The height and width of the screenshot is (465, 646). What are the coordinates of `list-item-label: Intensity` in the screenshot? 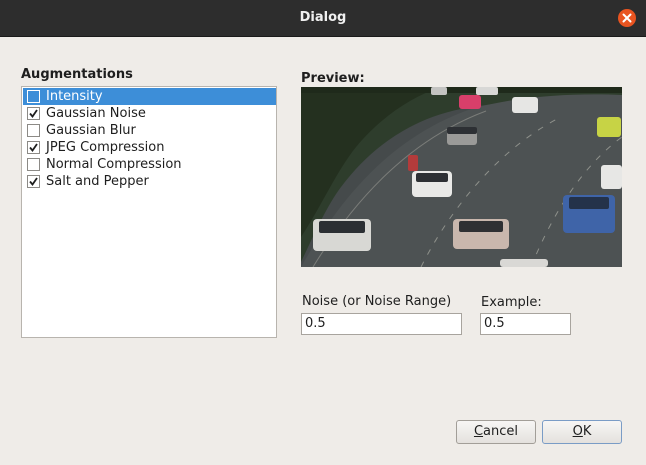 It's located at (74, 96).